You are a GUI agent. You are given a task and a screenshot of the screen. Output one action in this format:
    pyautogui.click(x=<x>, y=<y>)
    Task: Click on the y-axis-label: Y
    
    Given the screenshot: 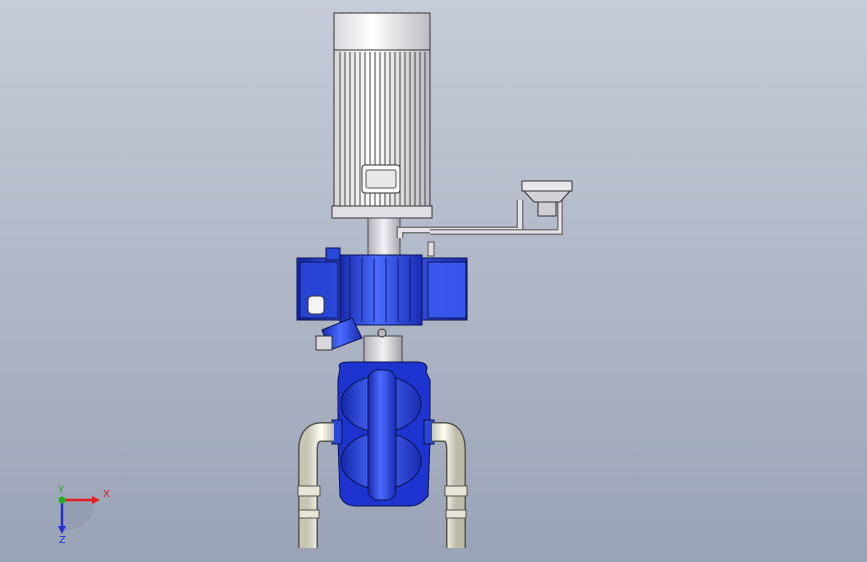 What is the action you would take?
    pyautogui.click(x=61, y=490)
    